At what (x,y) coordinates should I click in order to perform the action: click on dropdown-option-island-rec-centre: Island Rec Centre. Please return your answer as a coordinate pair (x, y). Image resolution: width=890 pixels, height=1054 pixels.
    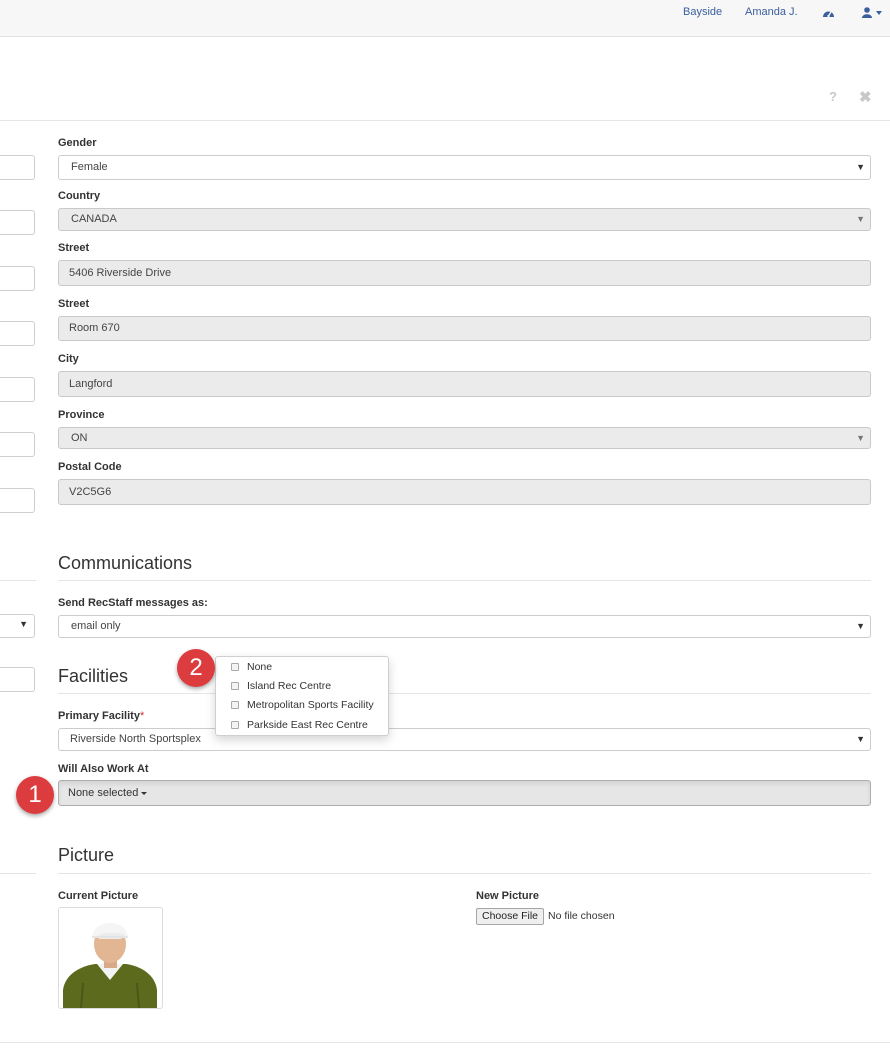
    Looking at the image, I should click on (302, 686).